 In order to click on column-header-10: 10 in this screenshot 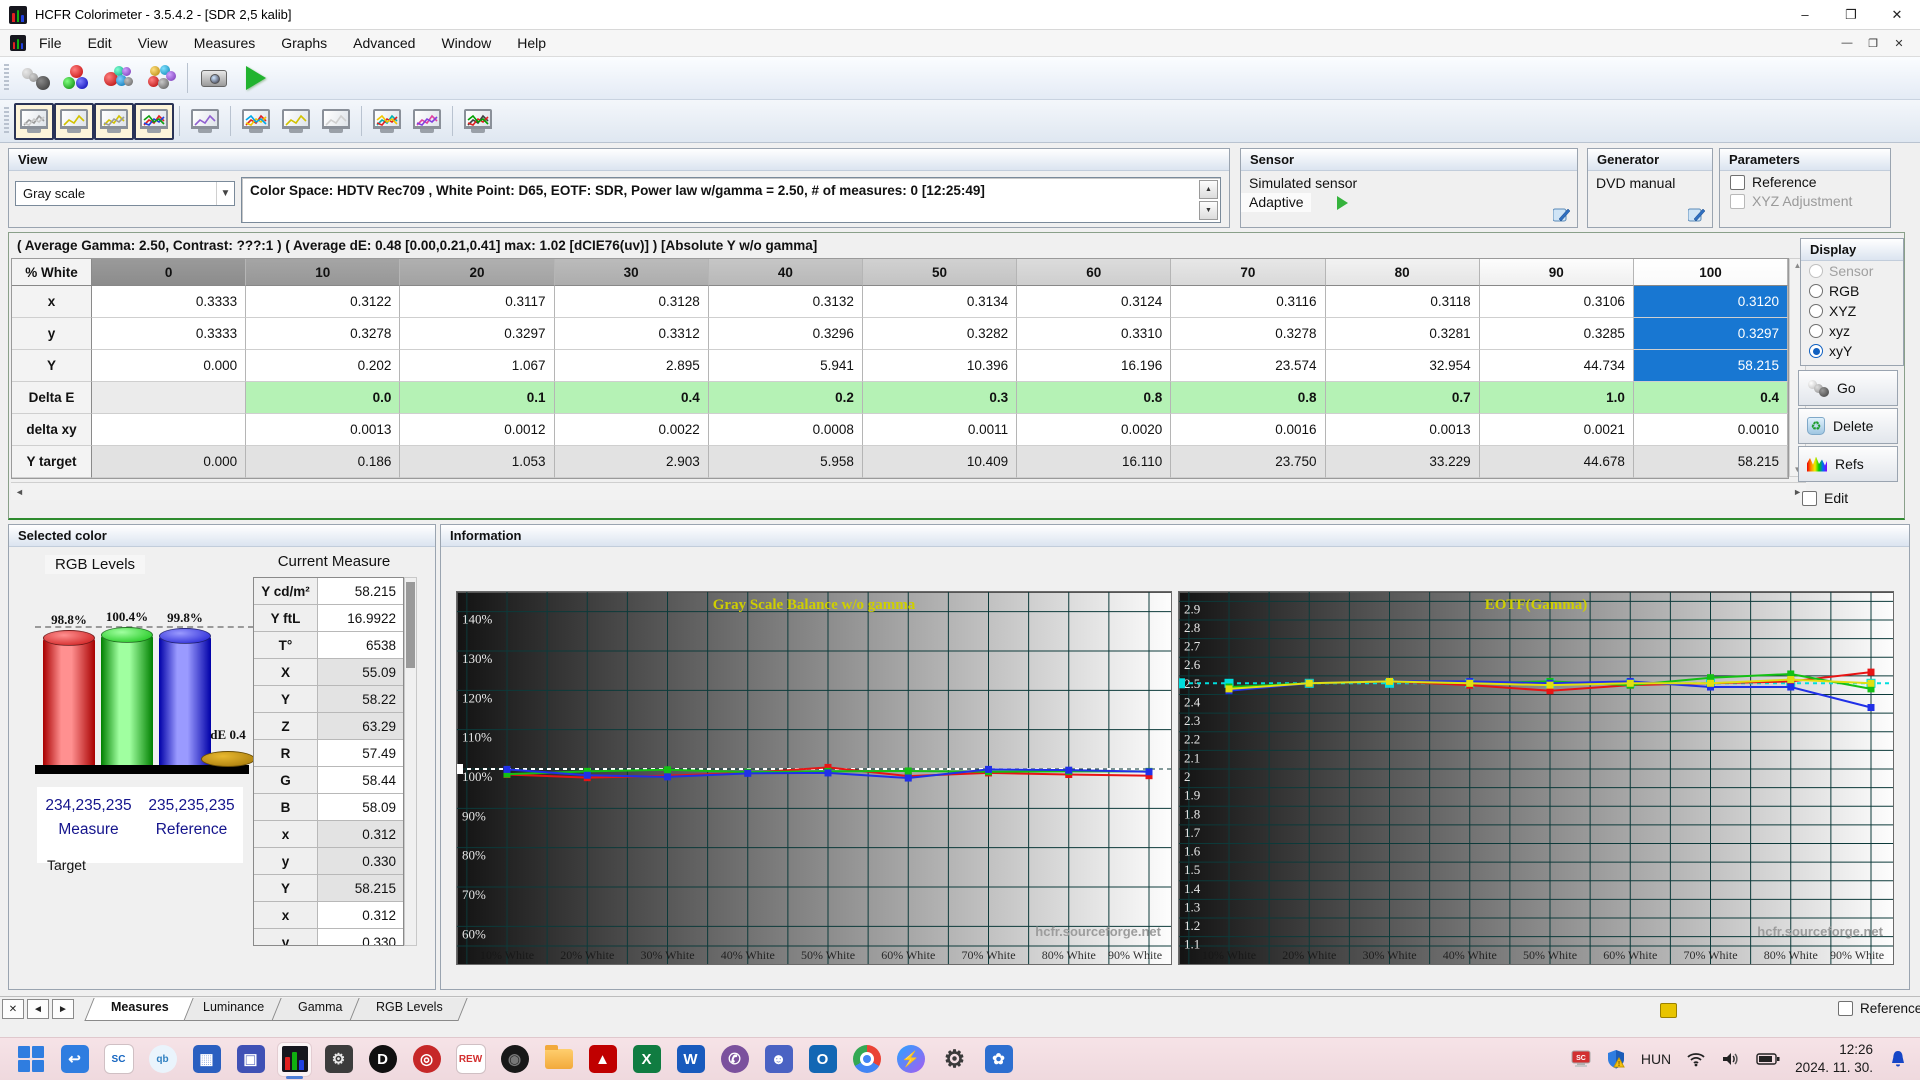, I will do `click(323, 272)`.